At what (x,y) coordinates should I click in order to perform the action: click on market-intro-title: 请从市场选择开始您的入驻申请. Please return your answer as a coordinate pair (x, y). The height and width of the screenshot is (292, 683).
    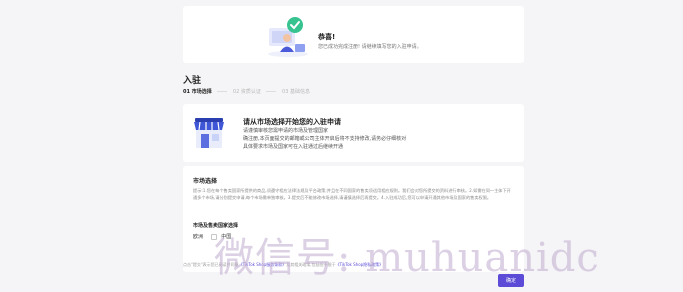
    Looking at the image, I should click on (292, 122).